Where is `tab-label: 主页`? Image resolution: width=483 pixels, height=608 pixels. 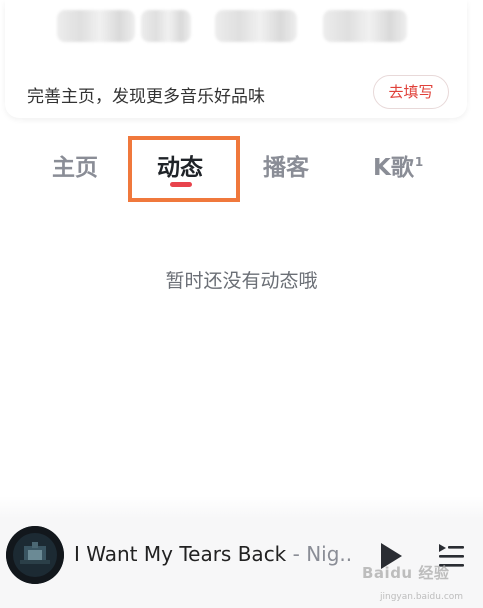
tab-label: 主页 is located at coordinates (75, 168).